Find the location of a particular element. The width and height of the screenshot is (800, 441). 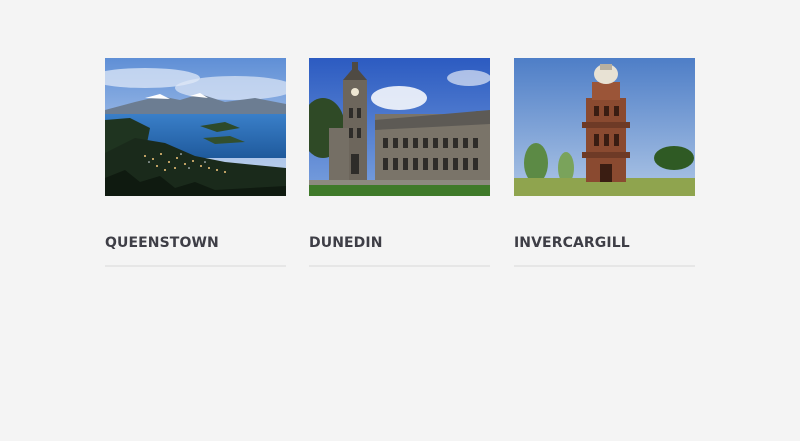

invercargill-image-link is located at coordinates (604, 127).